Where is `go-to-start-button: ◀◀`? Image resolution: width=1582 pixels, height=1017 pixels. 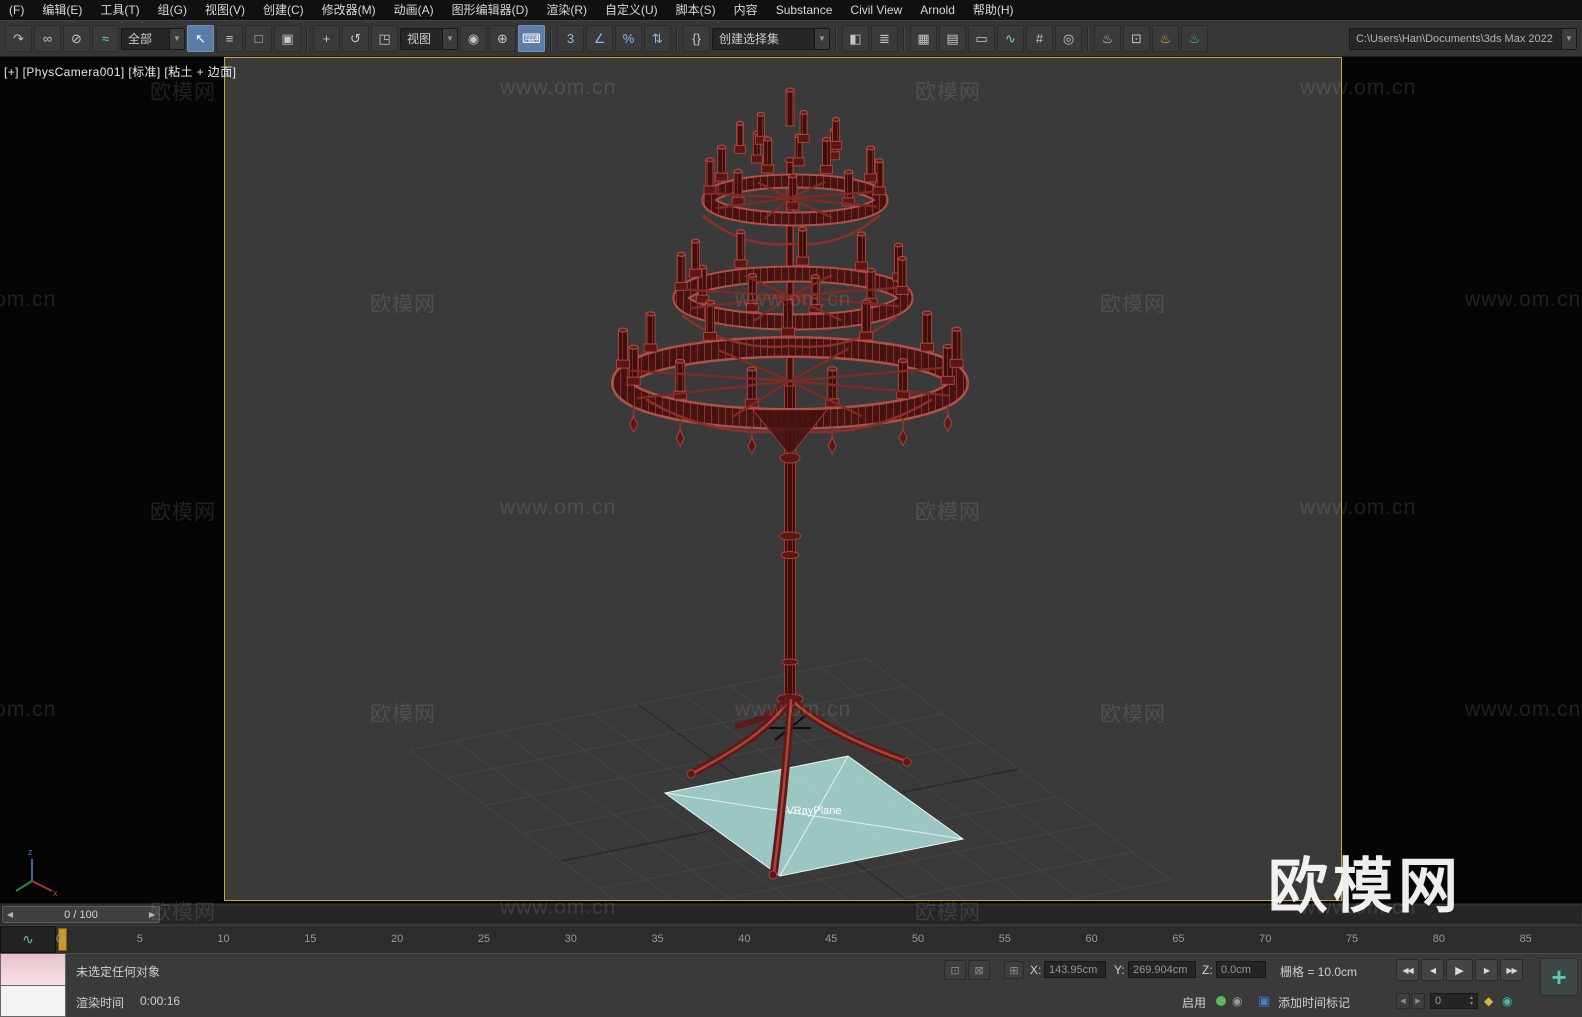
go-to-start-button: ◀◀ is located at coordinates (1407, 970).